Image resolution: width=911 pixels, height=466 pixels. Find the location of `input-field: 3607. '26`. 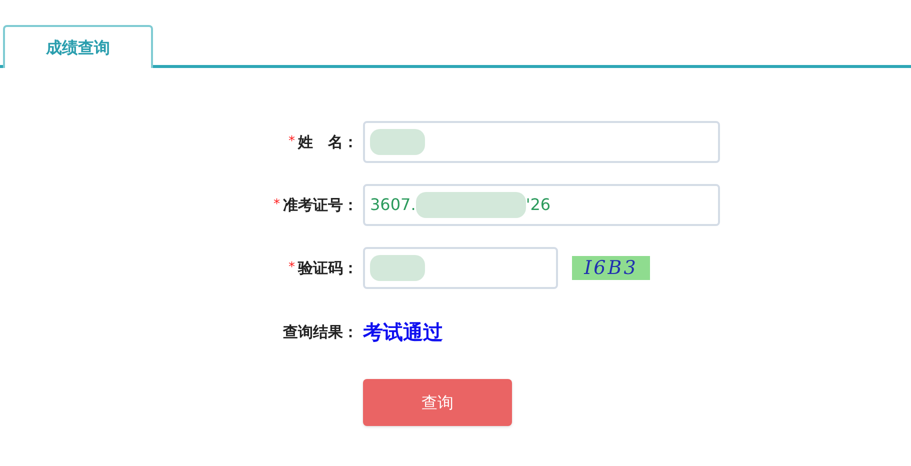

input-field: 3607. '26 is located at coordinates (541, 205).